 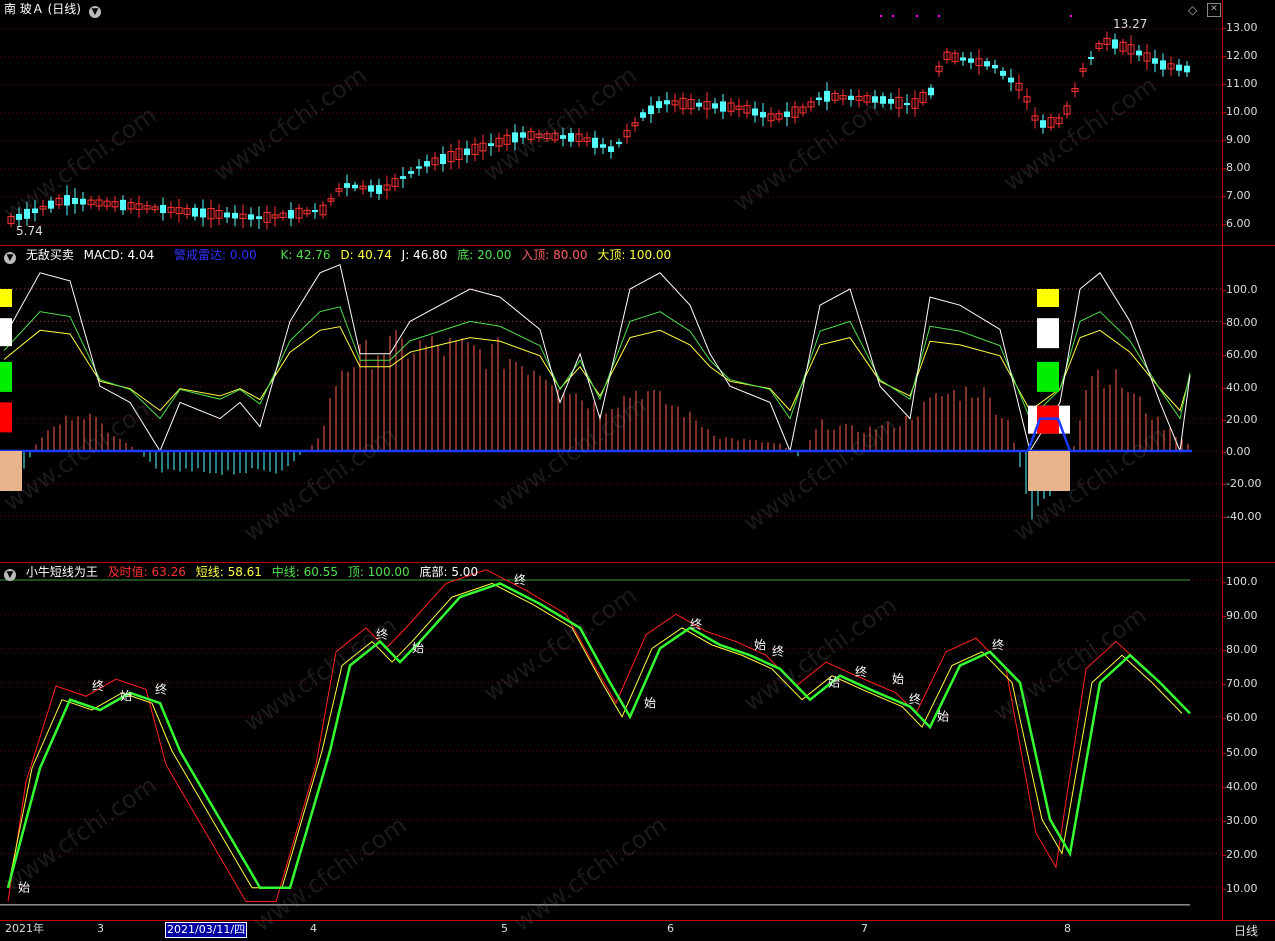 What do you see at coordinates (1192, 10) in the screenshot?
I see `diamond-icon: ◇` at bounding box center [1192, 10].